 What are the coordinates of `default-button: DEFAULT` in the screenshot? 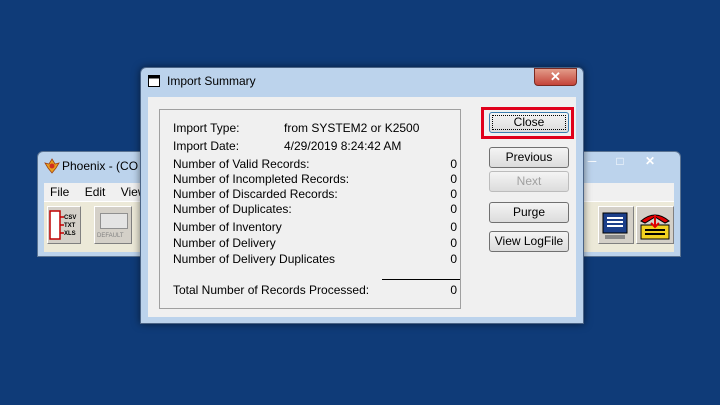 It's located at (113, 225).